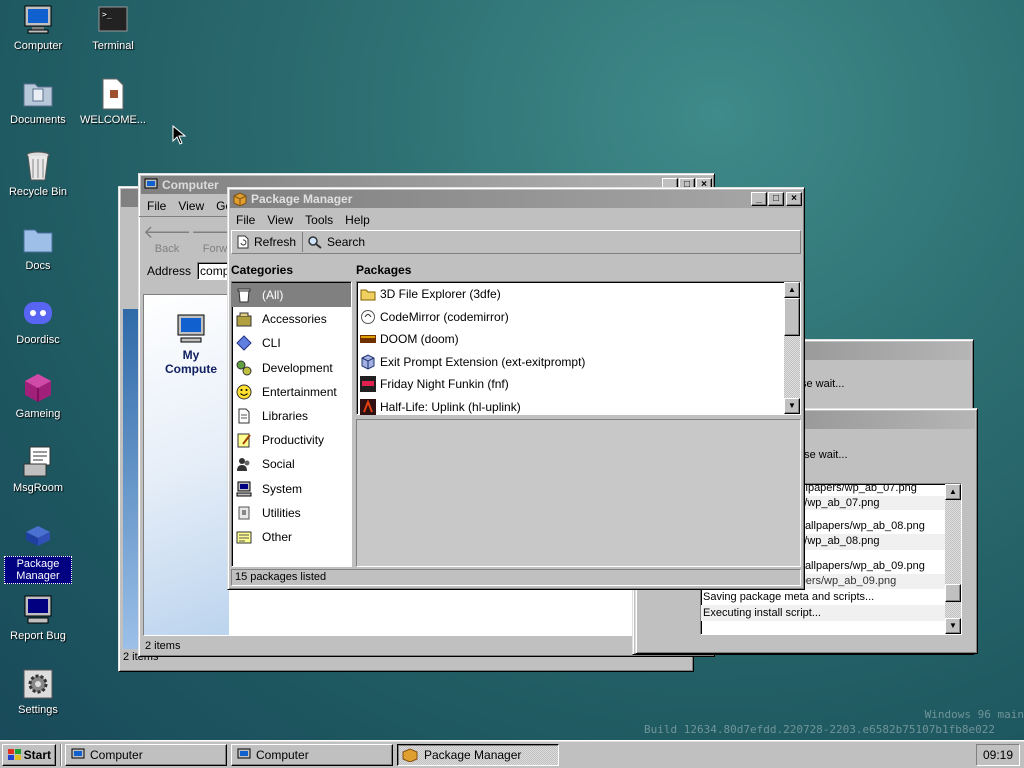  I want to click on desktop-icon-docs: Docs, so click(39, 248).